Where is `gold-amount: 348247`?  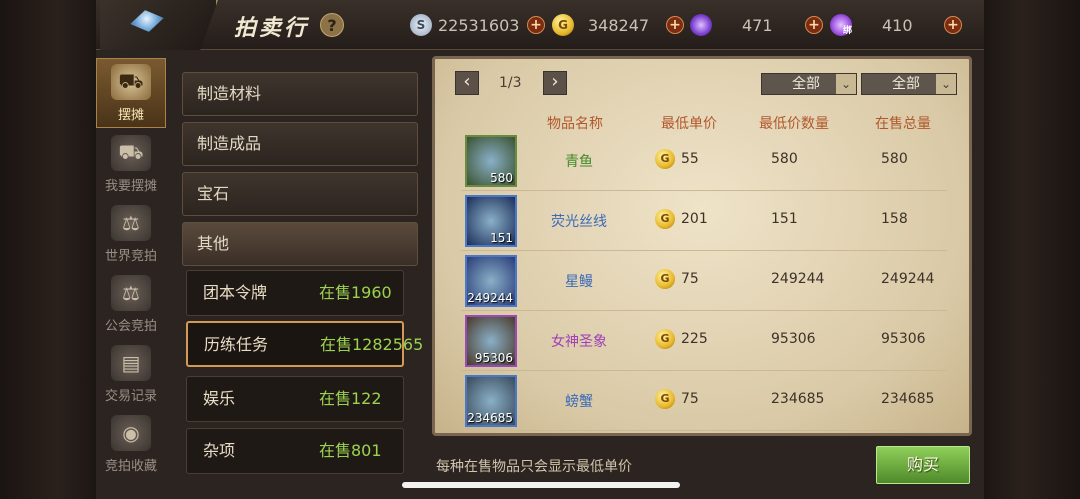
gold-amount: 348247 is located at coordinates (619, 25).